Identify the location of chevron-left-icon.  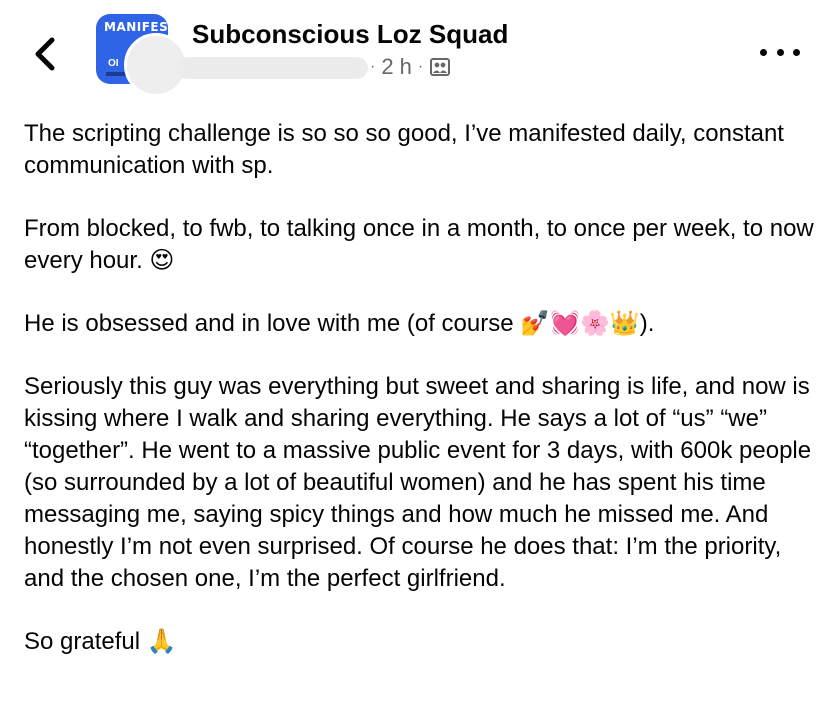
(45, 54).